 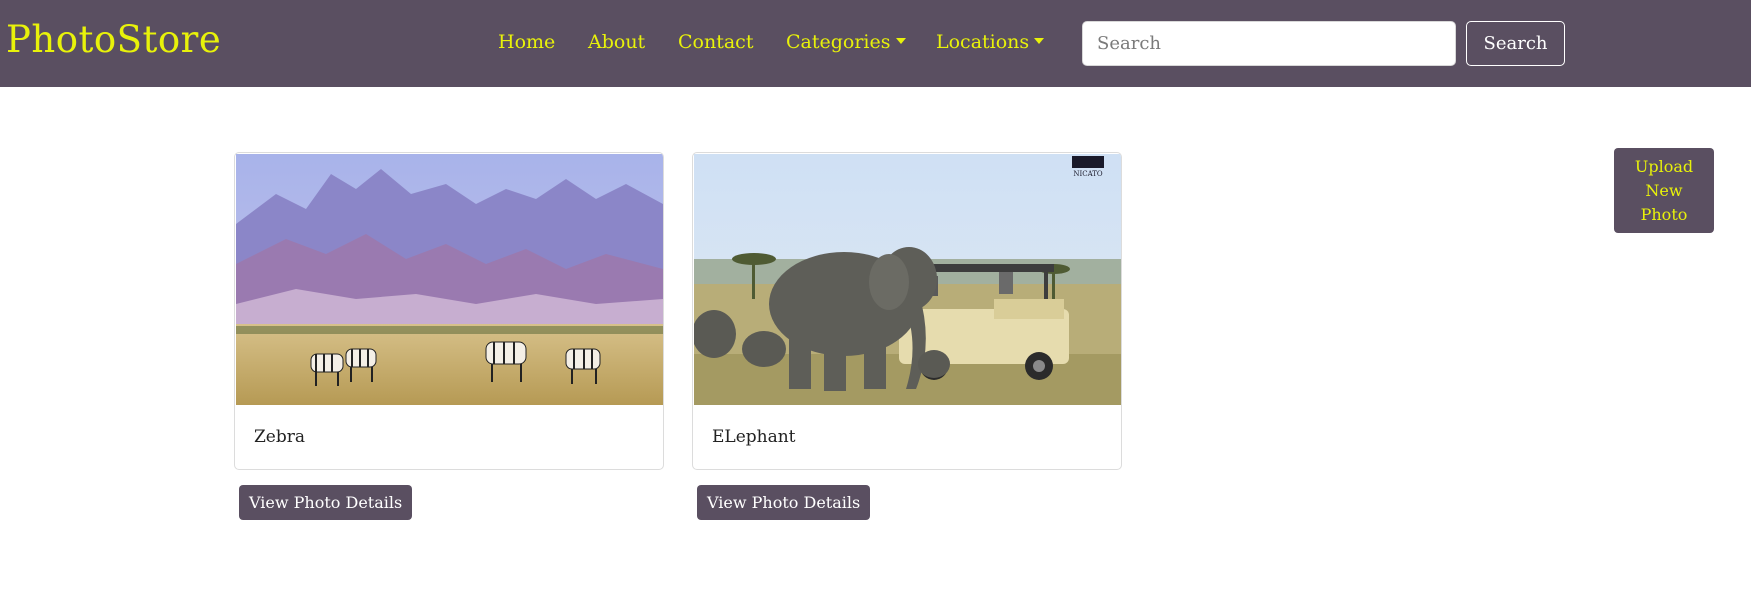 What do you see at coordinates (907, 279) in the screenshot?
I see `elephant-photo: NICATO` at bounding box center [907, 279].